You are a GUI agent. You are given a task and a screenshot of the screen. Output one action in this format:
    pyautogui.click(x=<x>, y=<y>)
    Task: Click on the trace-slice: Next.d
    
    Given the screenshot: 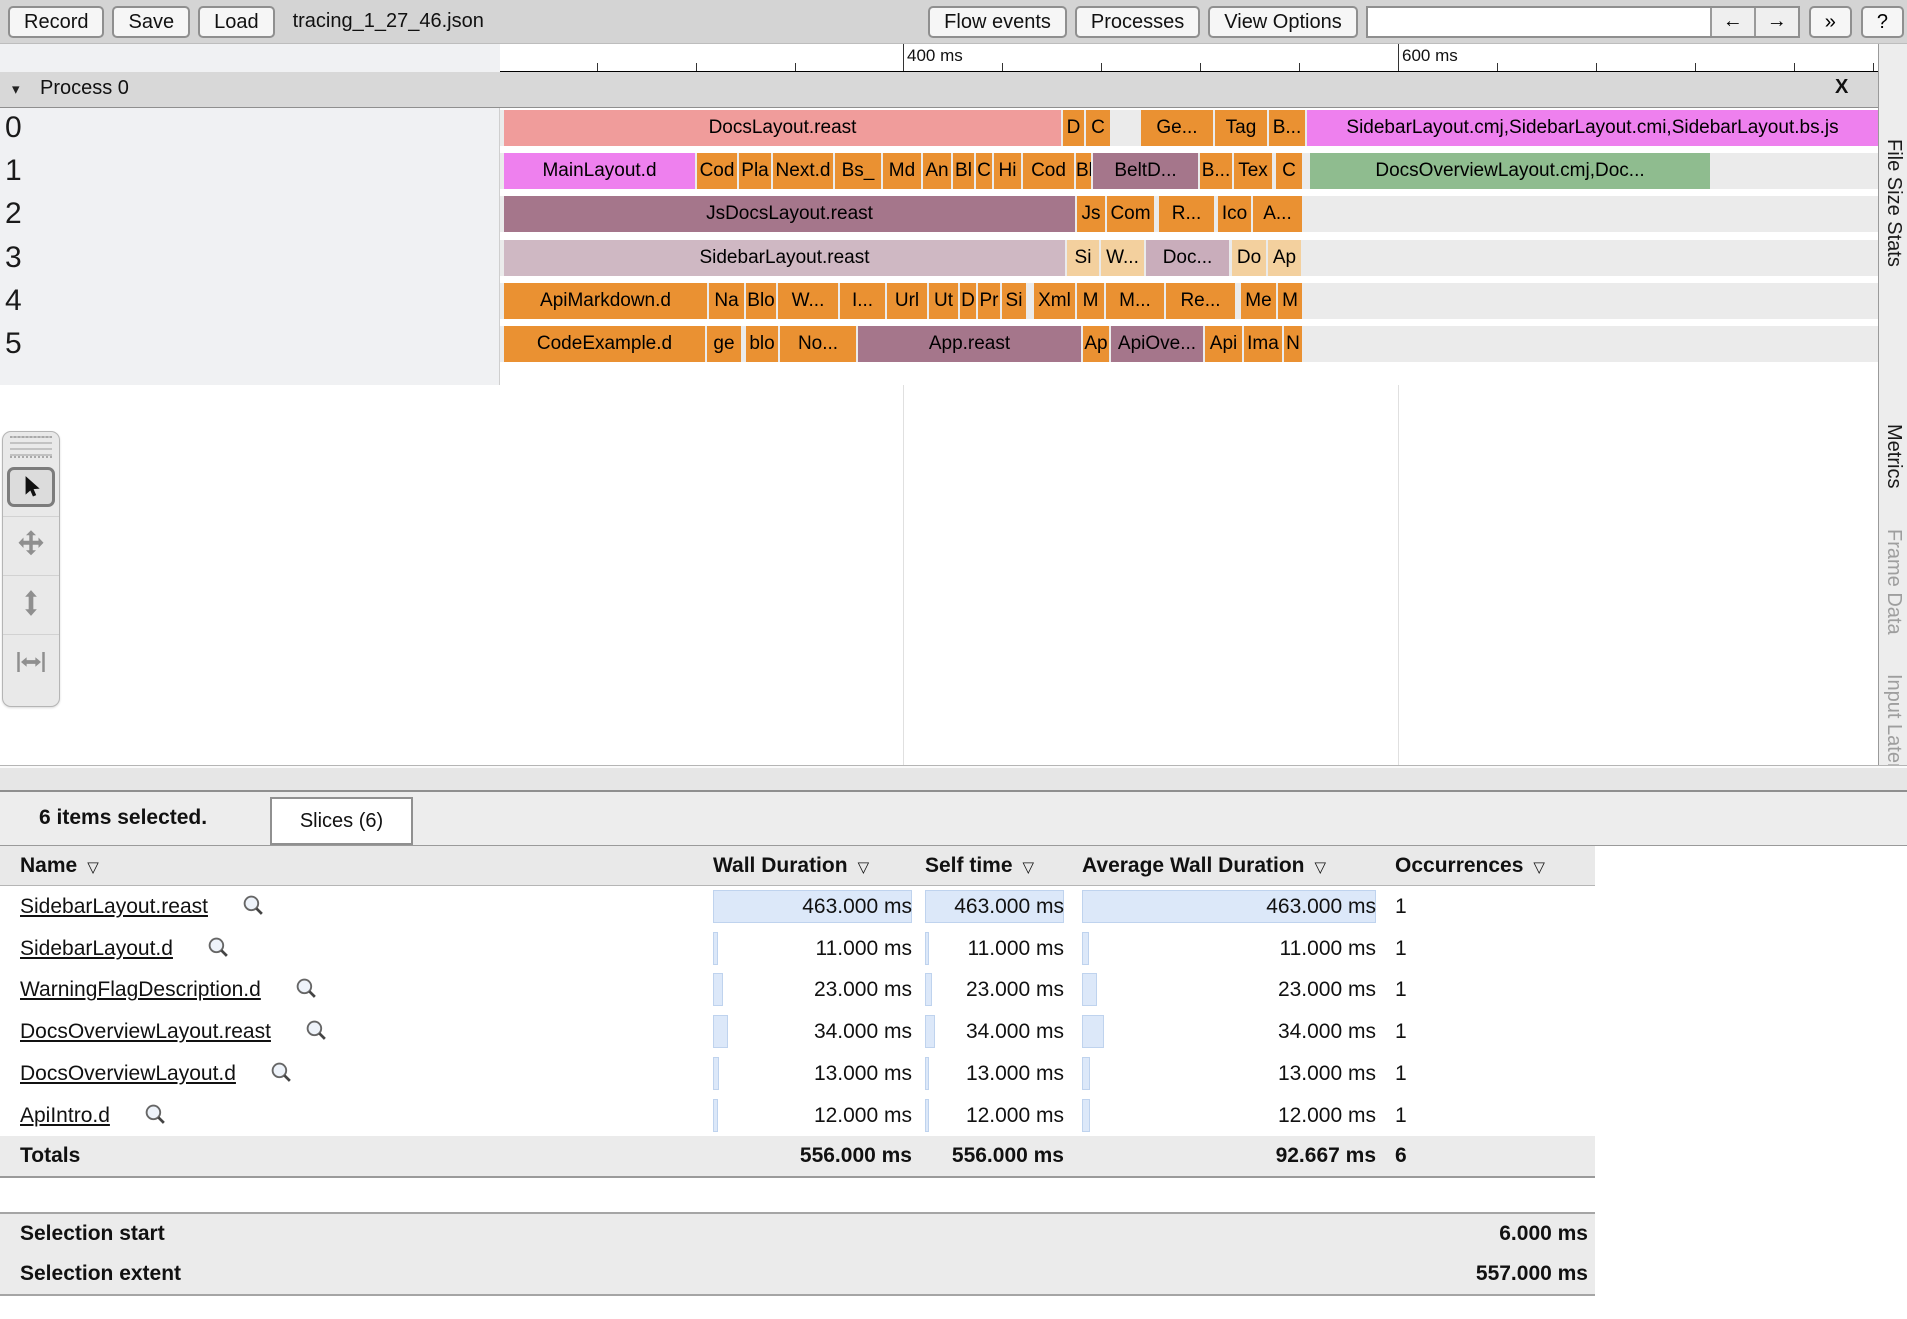 What is the action you would take?
    pyautogui.click(x=803, y=171)
    